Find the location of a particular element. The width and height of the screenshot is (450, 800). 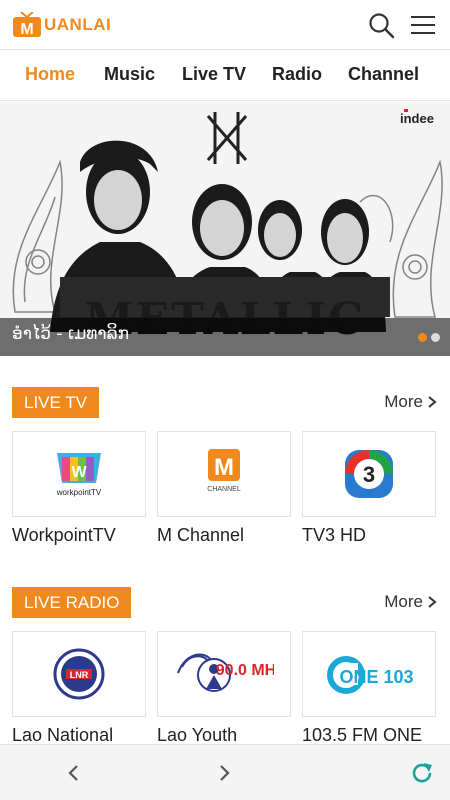

live-radio-tag: LIVE RADIO is located at coordinates (72, 602).